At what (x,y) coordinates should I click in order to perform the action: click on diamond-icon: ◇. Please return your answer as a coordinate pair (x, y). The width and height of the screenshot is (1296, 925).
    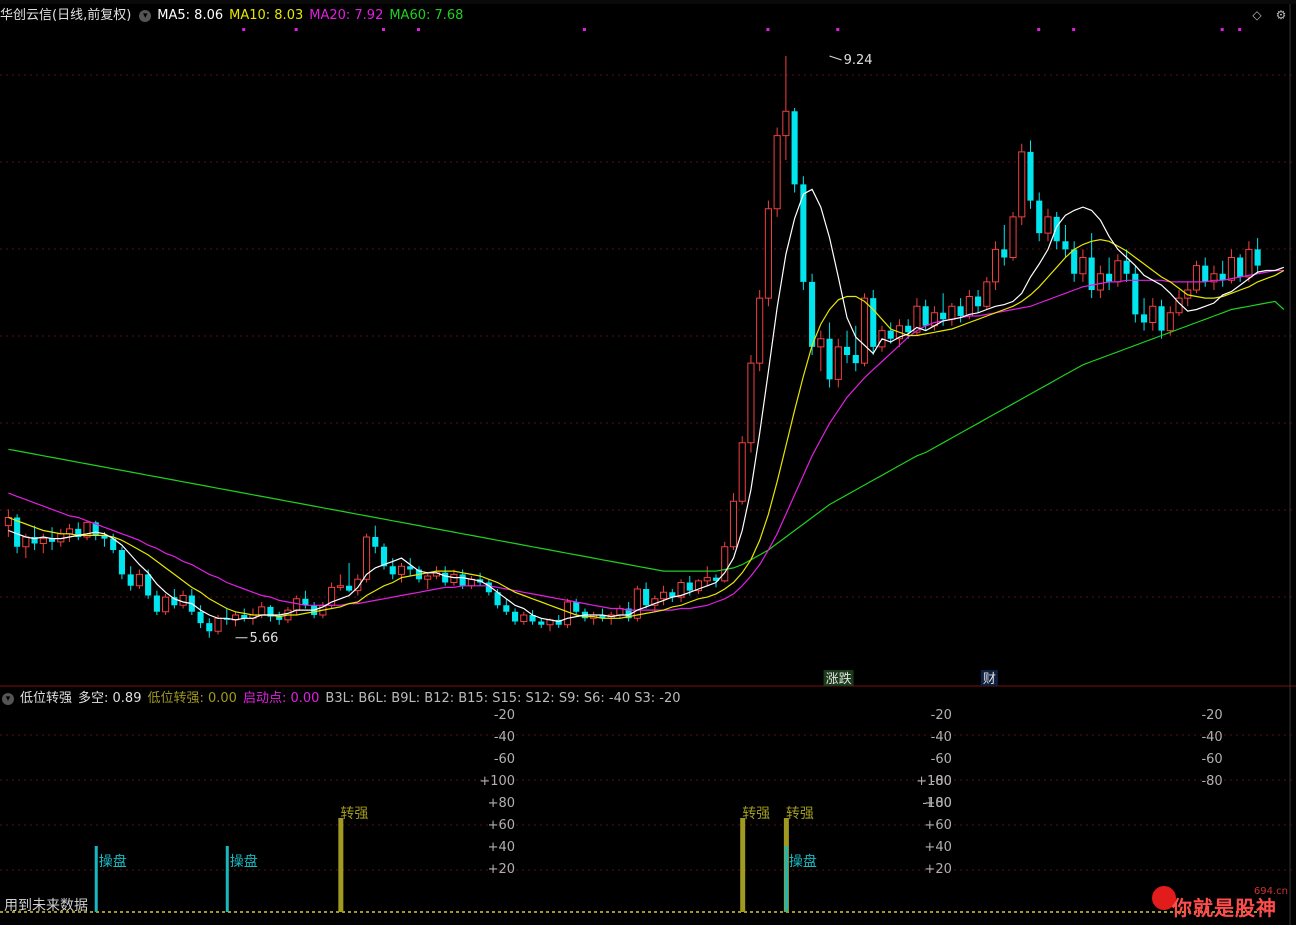
    Looking at the image, I should click on (1257, 15).